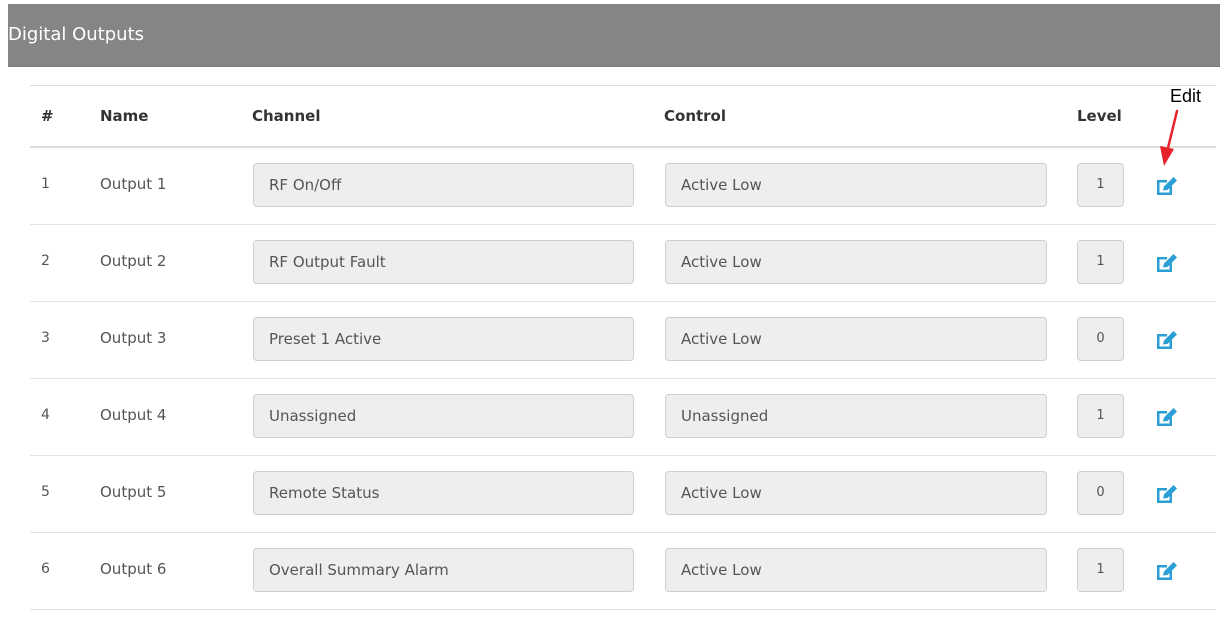 The image size is (1226, 622). Describe the element at coordinates (133, 338) in the screenshot. I see `row-name: Output 3` at that location.